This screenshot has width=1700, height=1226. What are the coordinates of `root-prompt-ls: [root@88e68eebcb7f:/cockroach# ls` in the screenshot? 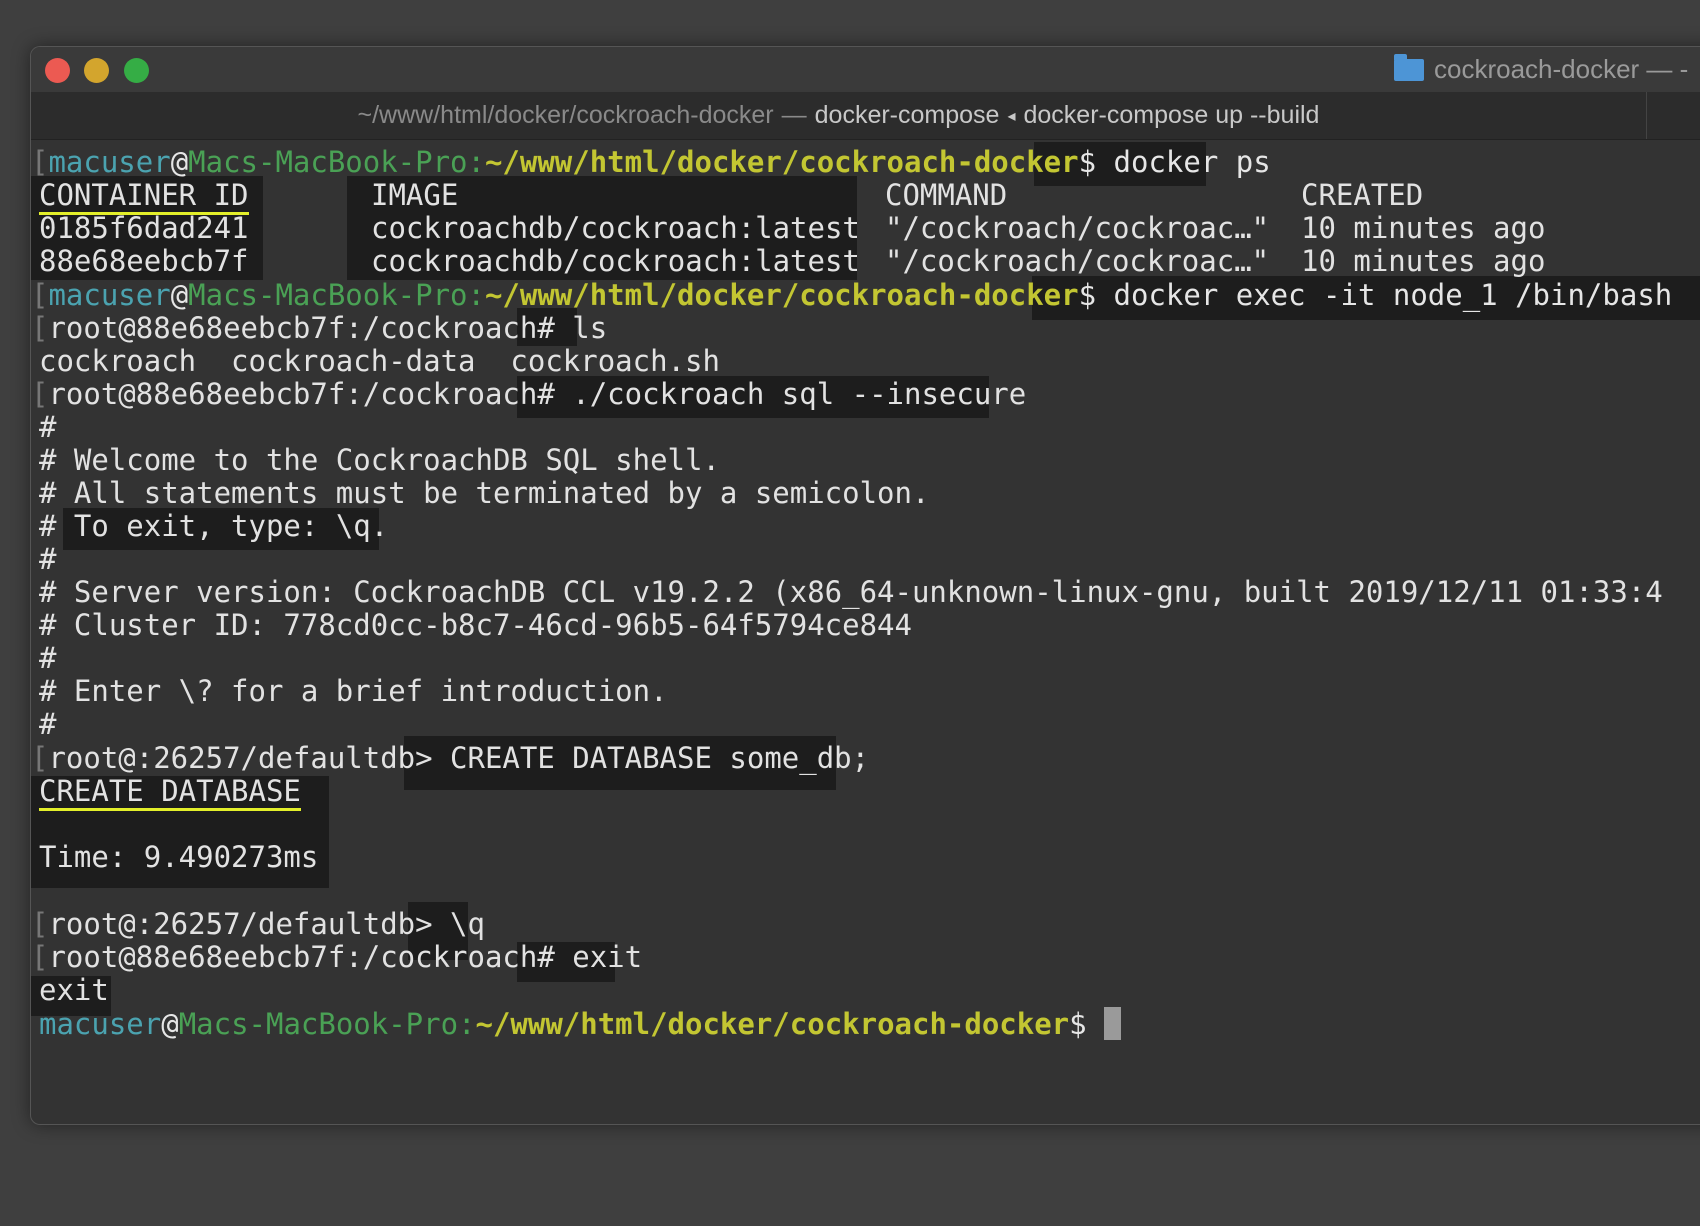 It's located at (319, 328).